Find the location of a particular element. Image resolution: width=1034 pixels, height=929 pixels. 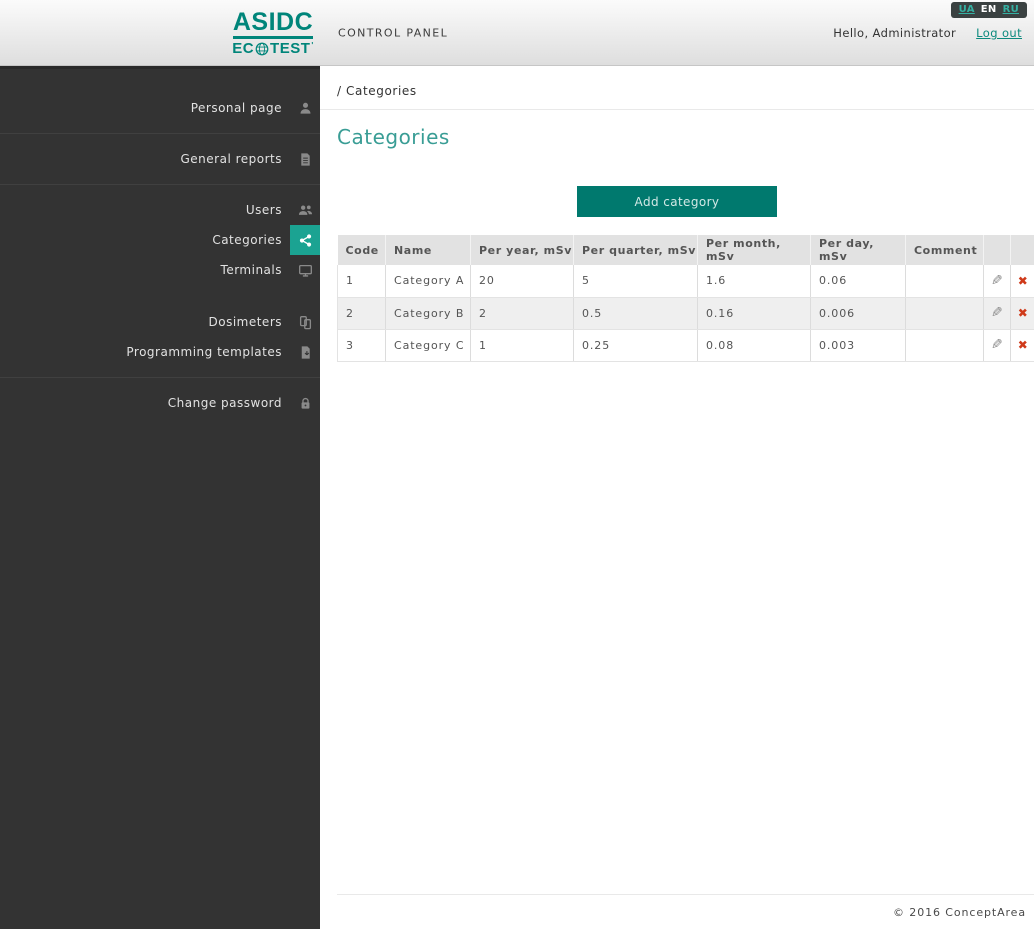

cell-per-year: 20 is located at coordinates (522, 281).